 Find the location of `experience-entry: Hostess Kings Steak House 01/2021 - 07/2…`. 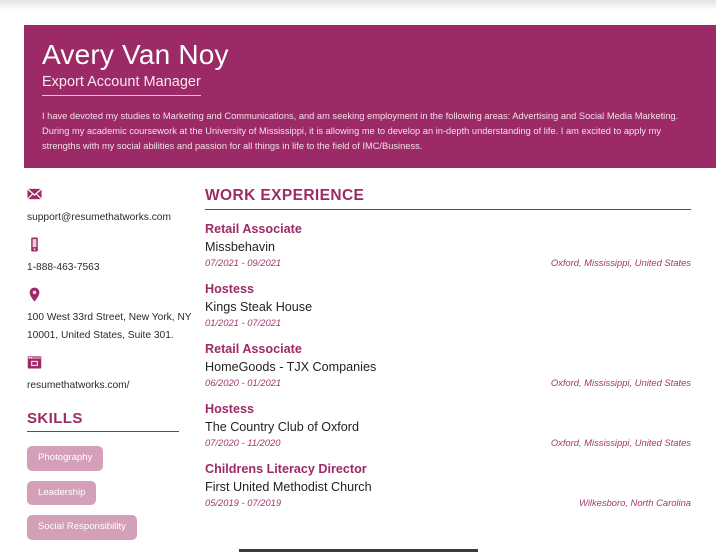

experience-entry: Hostess Kings Steak House 01/2021 - 07/2… is located at coordinates (448, 306).